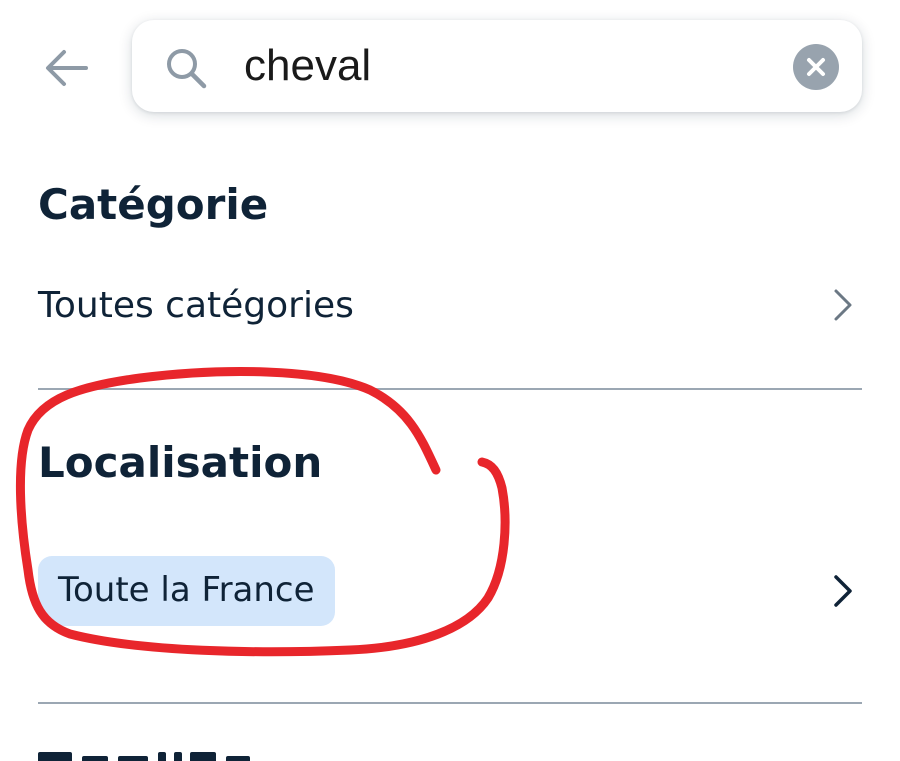  Describe the element at coordinates (450, 591) in the screenshot. I see `location-row: Toute la France` at that location.